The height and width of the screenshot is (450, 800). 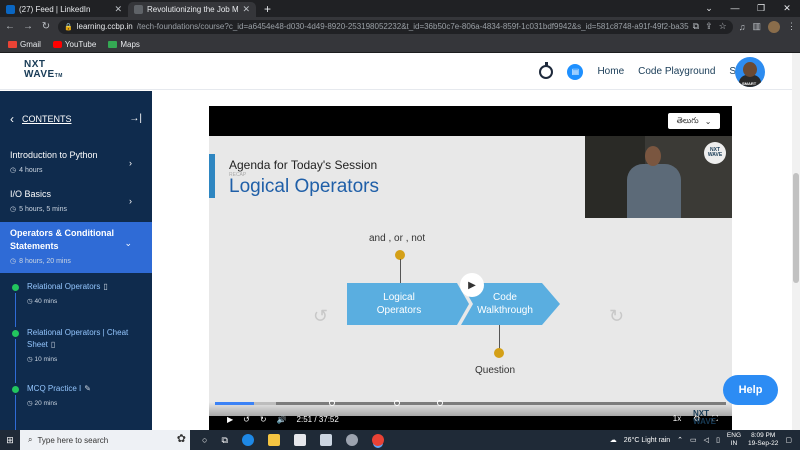 What do you see at coordinates (13, 261) in the screenshot?
I see `clock-icon: ◷` at bounding box center [13, 261].